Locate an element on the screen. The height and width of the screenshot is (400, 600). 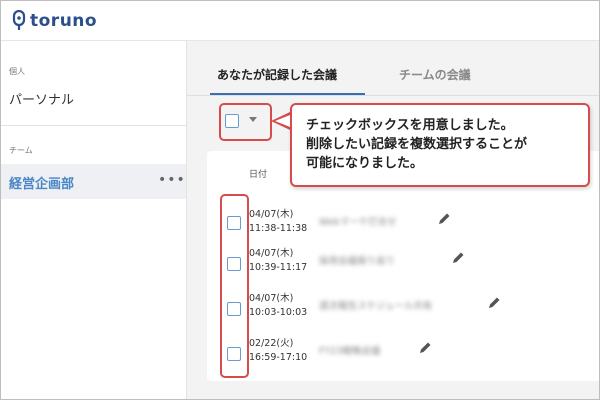
row-date: 02/22(火) is located at coordinates (271, 343).